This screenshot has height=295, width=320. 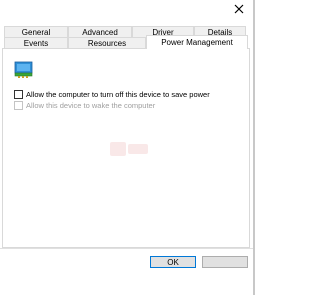 What do you see at coordinates (91, 105) in the screenshot?
I see `allow-wake-label: Allow this device to wake the computer` at bounding box center [91, 105].